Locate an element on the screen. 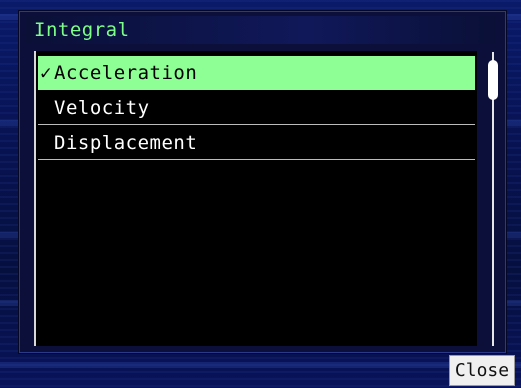 This screenshot has width=521, height=388. list-item-acceleration: ✓ Acceleration is located at coordinates (256, 73).